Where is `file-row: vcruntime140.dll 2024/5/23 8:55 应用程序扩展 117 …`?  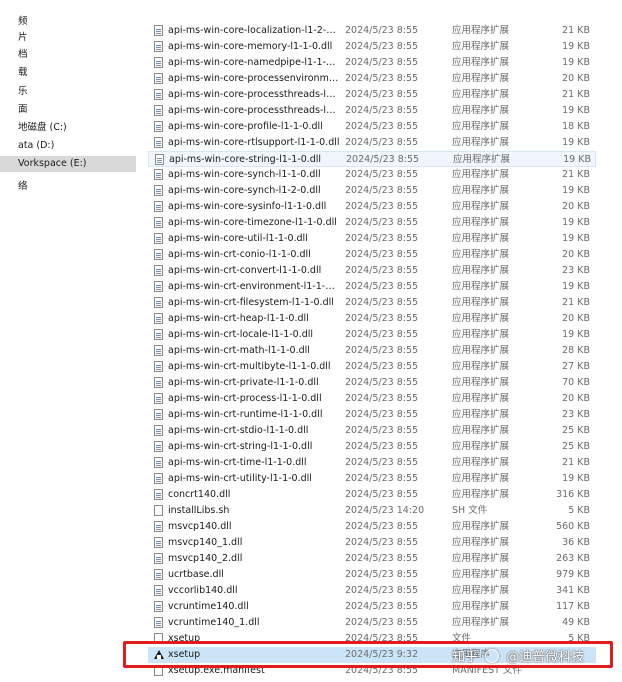 file-row: vcruntime140.dll 2024/5/23 8:55 应用程序扩展 117 … is located at coordinates (372, 607).